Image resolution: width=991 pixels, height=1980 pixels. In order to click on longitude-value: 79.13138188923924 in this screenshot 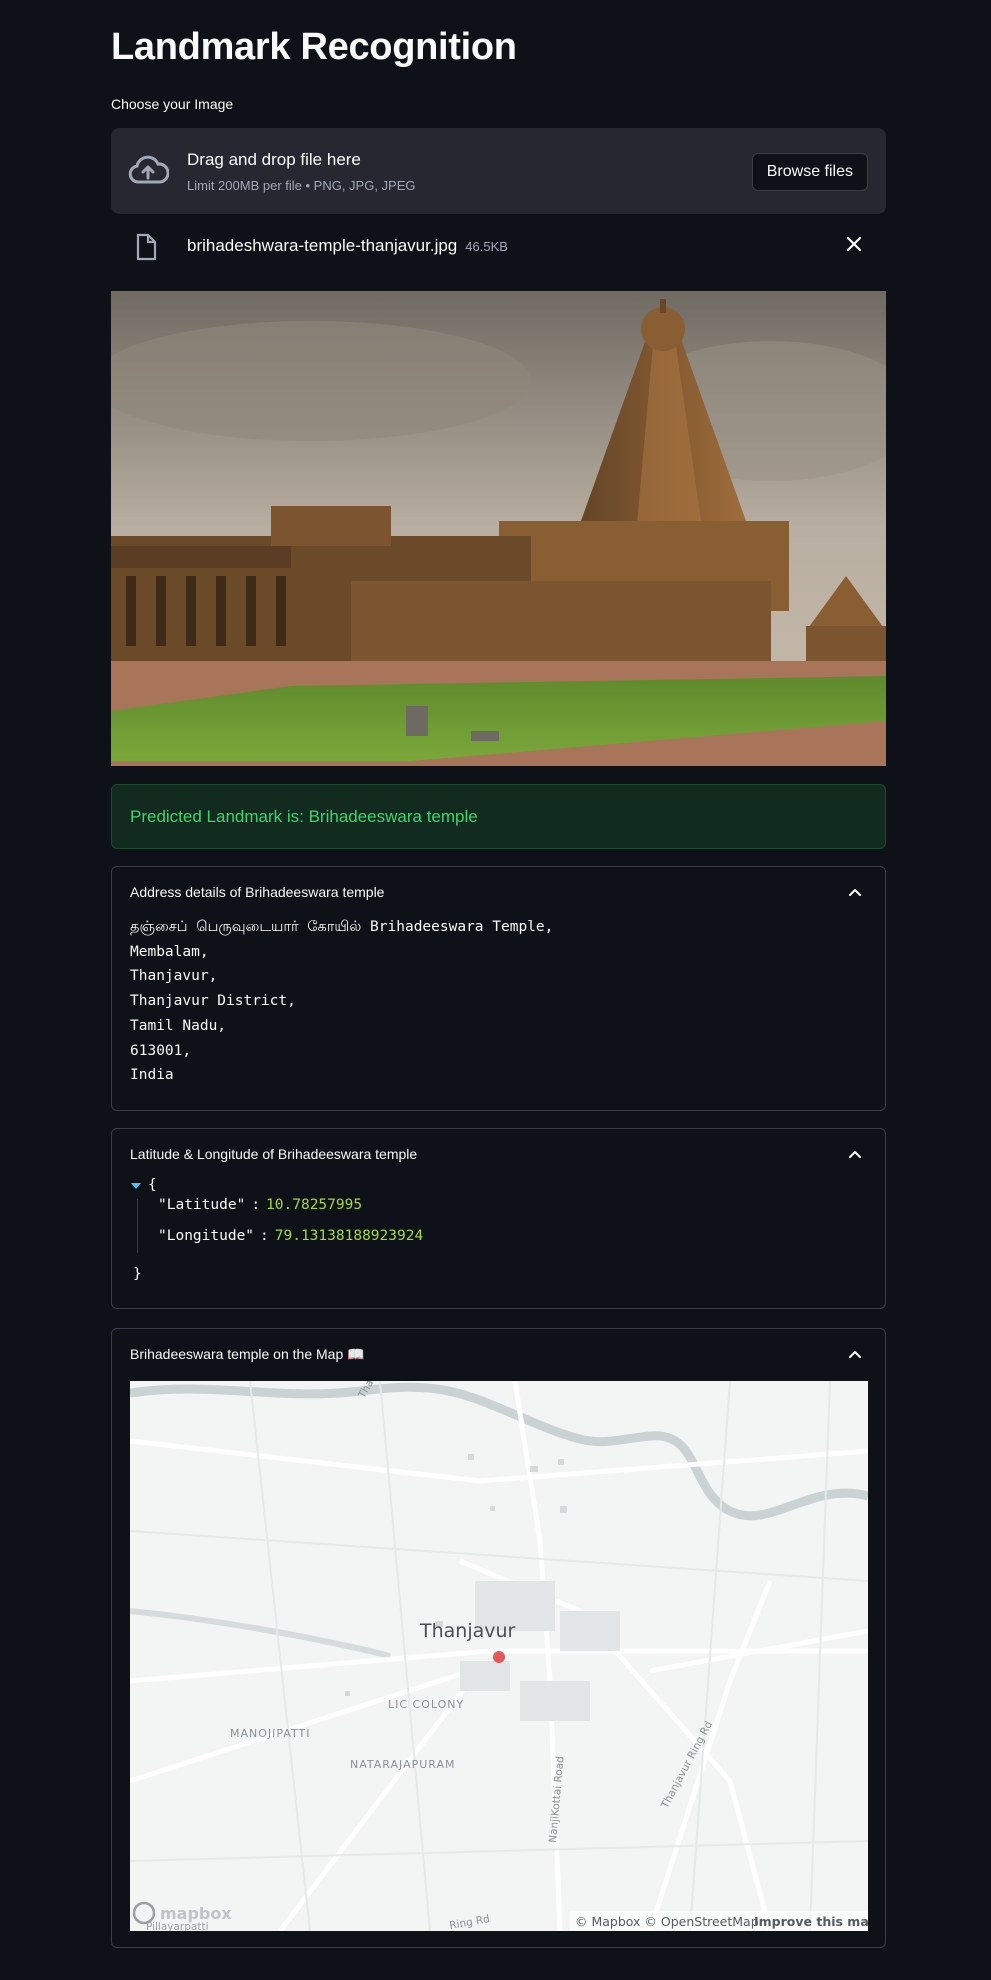, I will do `click(349, 1236)`.